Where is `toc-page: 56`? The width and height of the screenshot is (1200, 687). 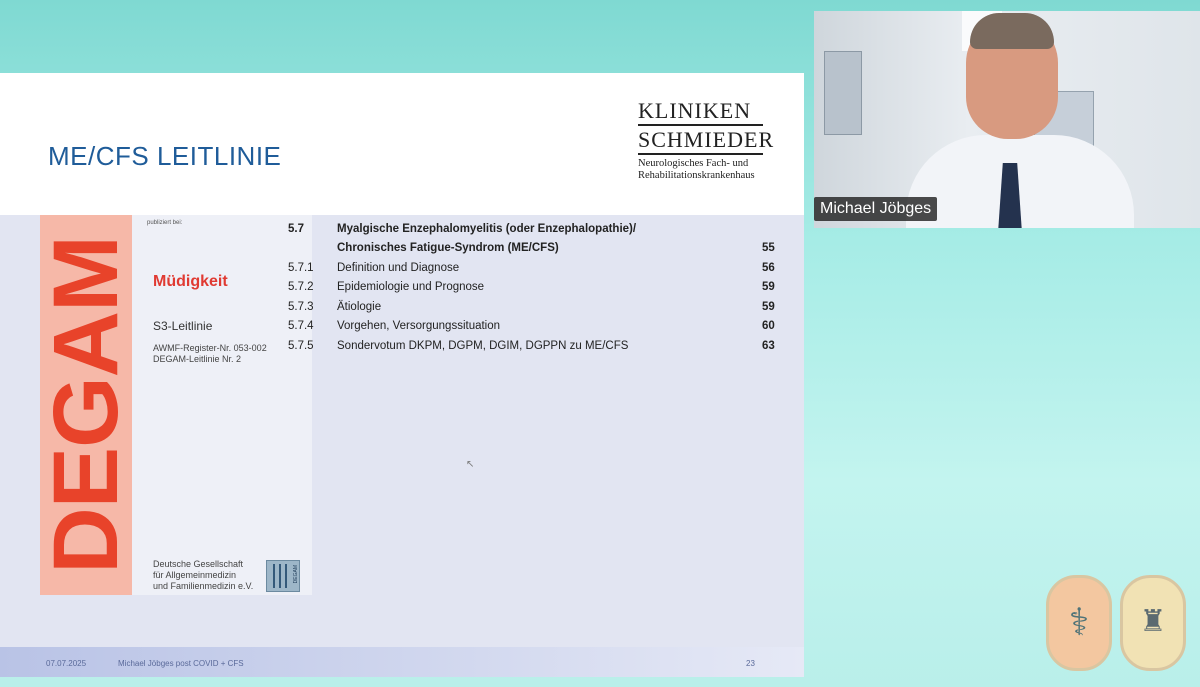 toc-page: 56 is located at coordinates (768, 268).